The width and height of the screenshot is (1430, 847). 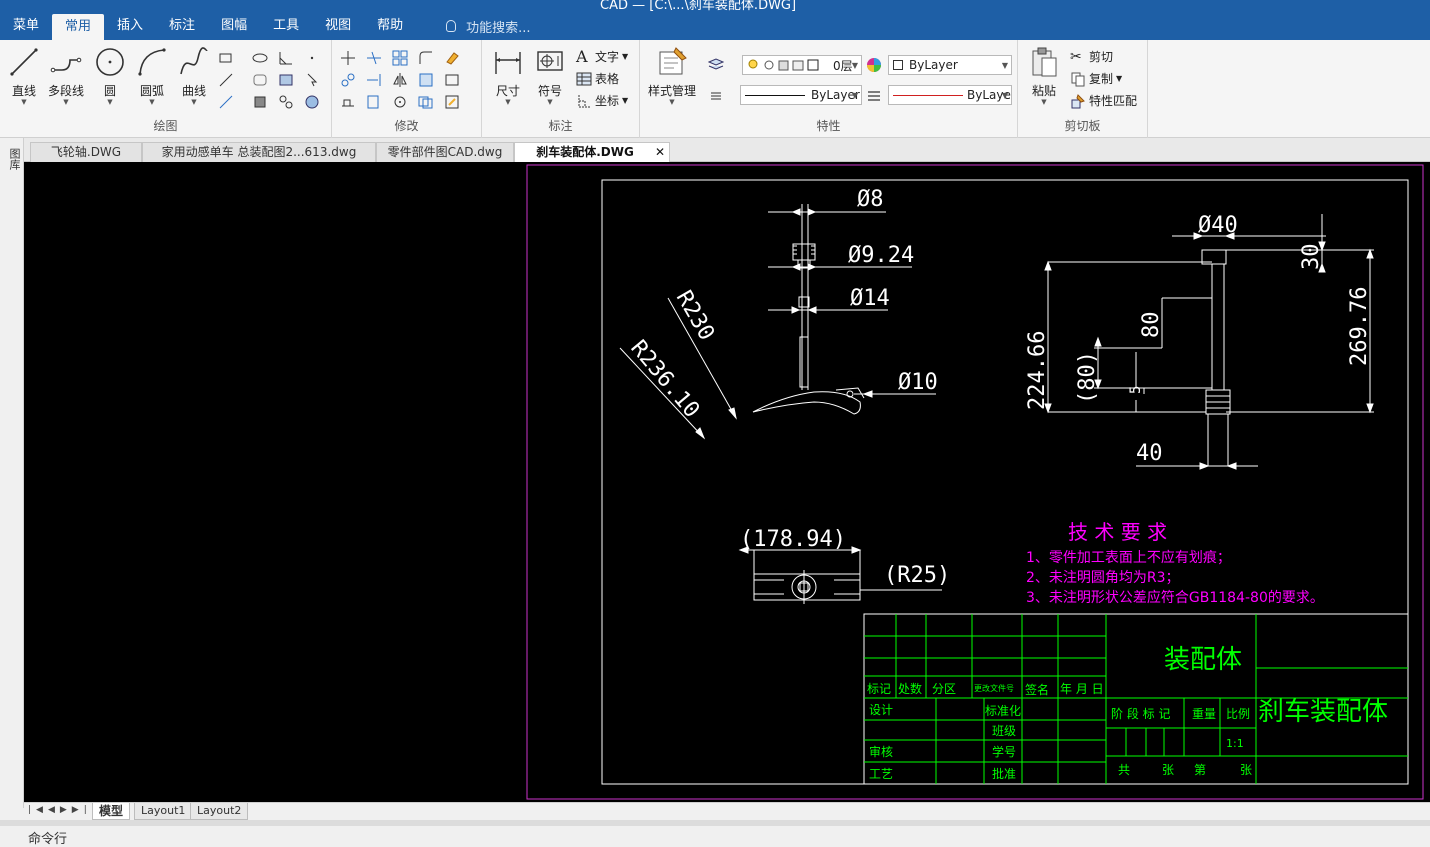 What do you see at coordinates (226, 102) in the screenshot?
I see `ray-icon` at bounding box center [226, 102].